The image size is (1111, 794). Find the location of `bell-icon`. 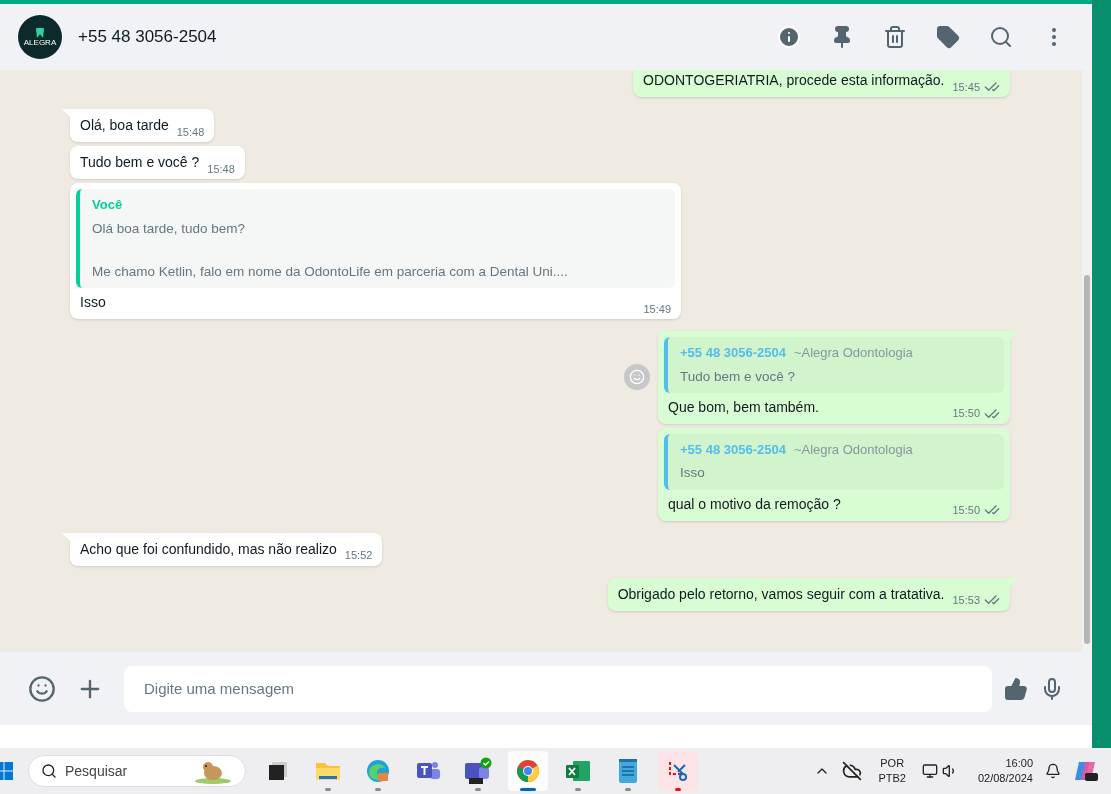

bell-icon is located at coordinates (1053, 771).